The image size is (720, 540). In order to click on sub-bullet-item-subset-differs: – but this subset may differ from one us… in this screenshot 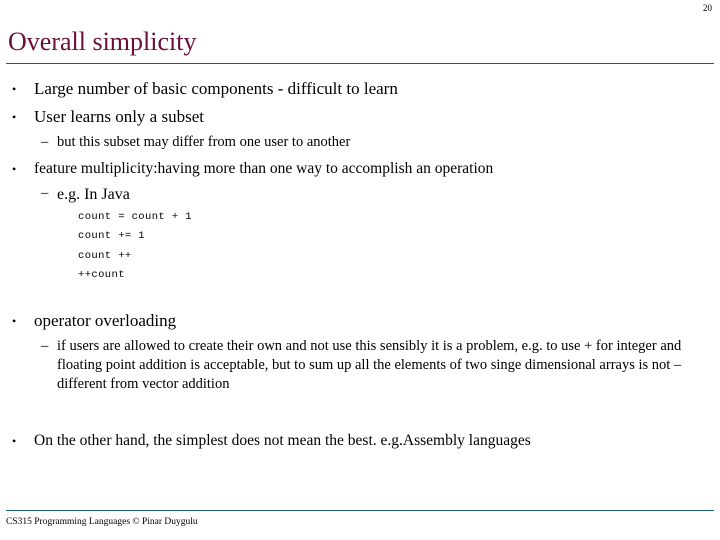, I will do `click(360, 142)`.